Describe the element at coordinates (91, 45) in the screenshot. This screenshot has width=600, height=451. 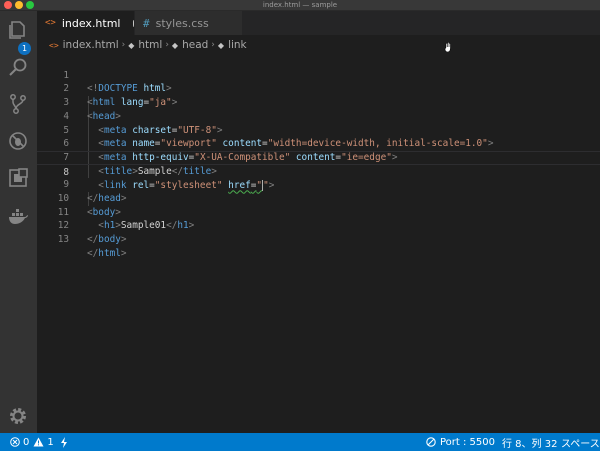
I see `breadcrumb-item: index.html` at that location.